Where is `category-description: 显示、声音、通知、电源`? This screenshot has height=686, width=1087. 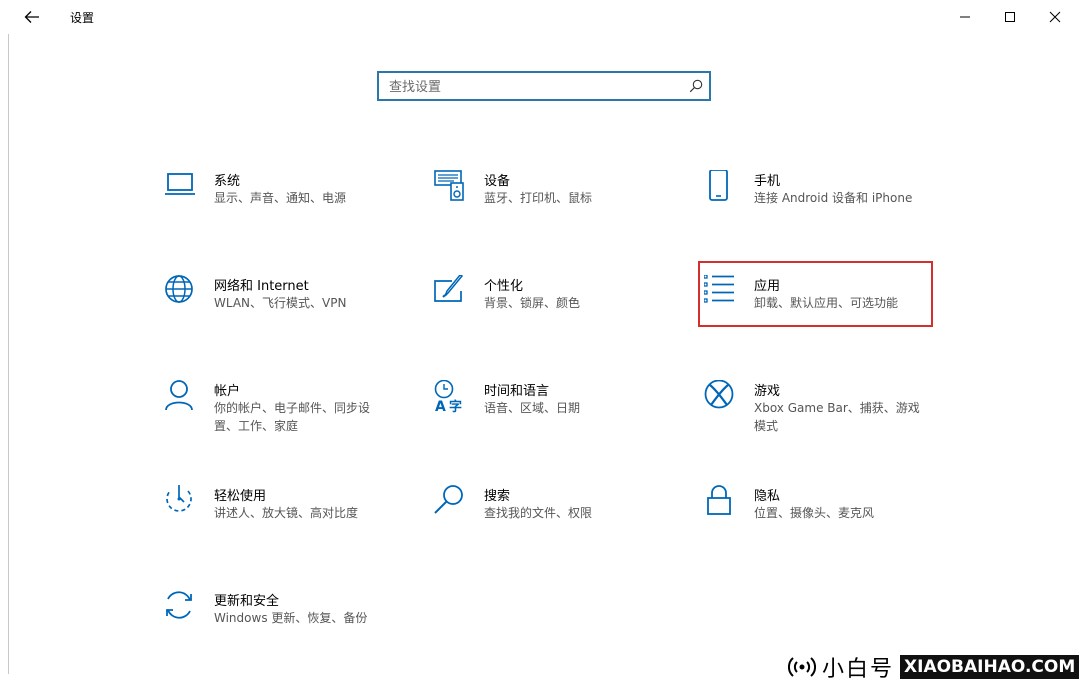 category-description: 显示、声音、通知、电源 is located at coordinates (280, 198).